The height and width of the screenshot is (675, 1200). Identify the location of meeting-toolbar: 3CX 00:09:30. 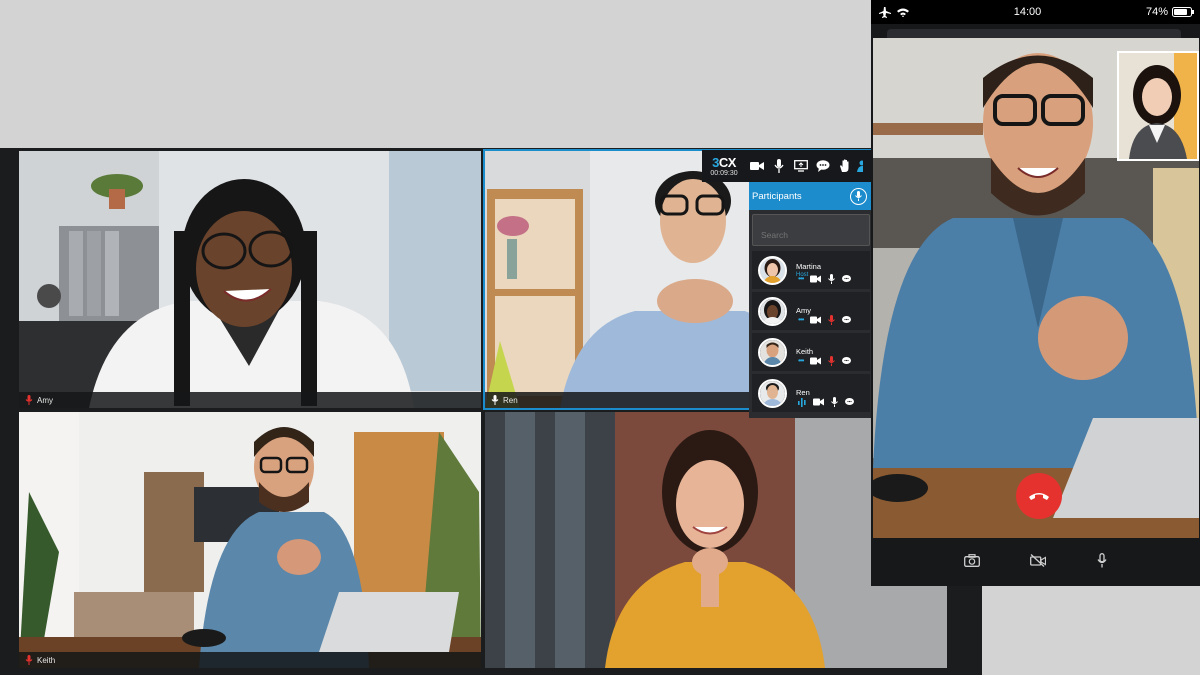
(787, 166).